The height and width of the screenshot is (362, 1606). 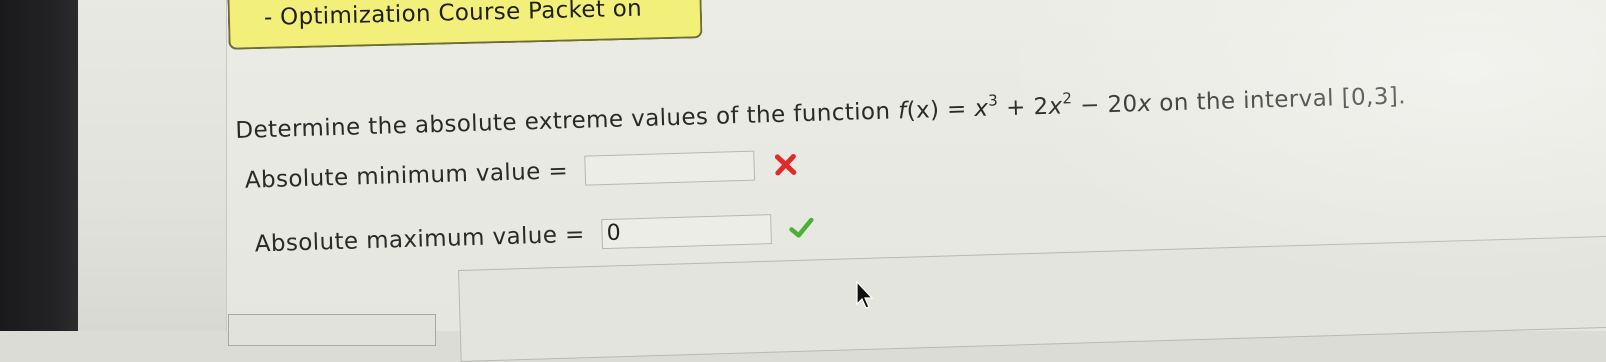 I want to click on x-mark-icon, so click(x=785, y=164).